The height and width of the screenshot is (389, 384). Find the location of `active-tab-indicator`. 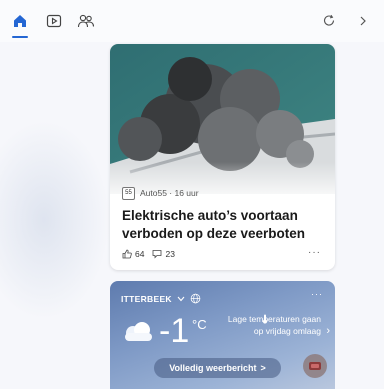

active-tab-indicator is located at coordinates (20, 37).